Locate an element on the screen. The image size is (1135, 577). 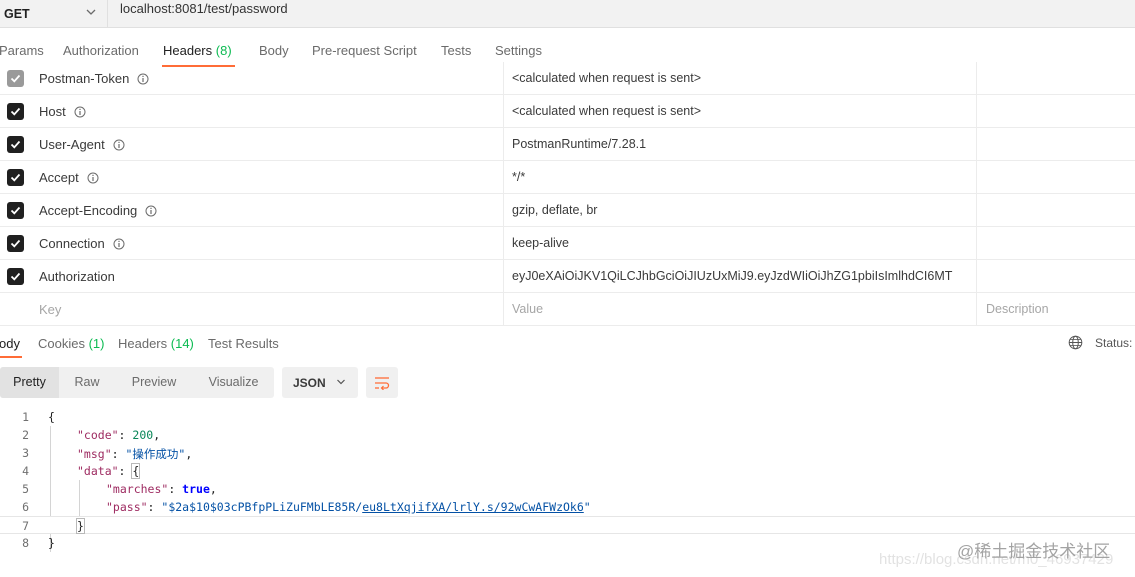
json-string: "$2a$10$03cPBfpPLiZuFMbLE85R/ is located at coordinates (262, 507).